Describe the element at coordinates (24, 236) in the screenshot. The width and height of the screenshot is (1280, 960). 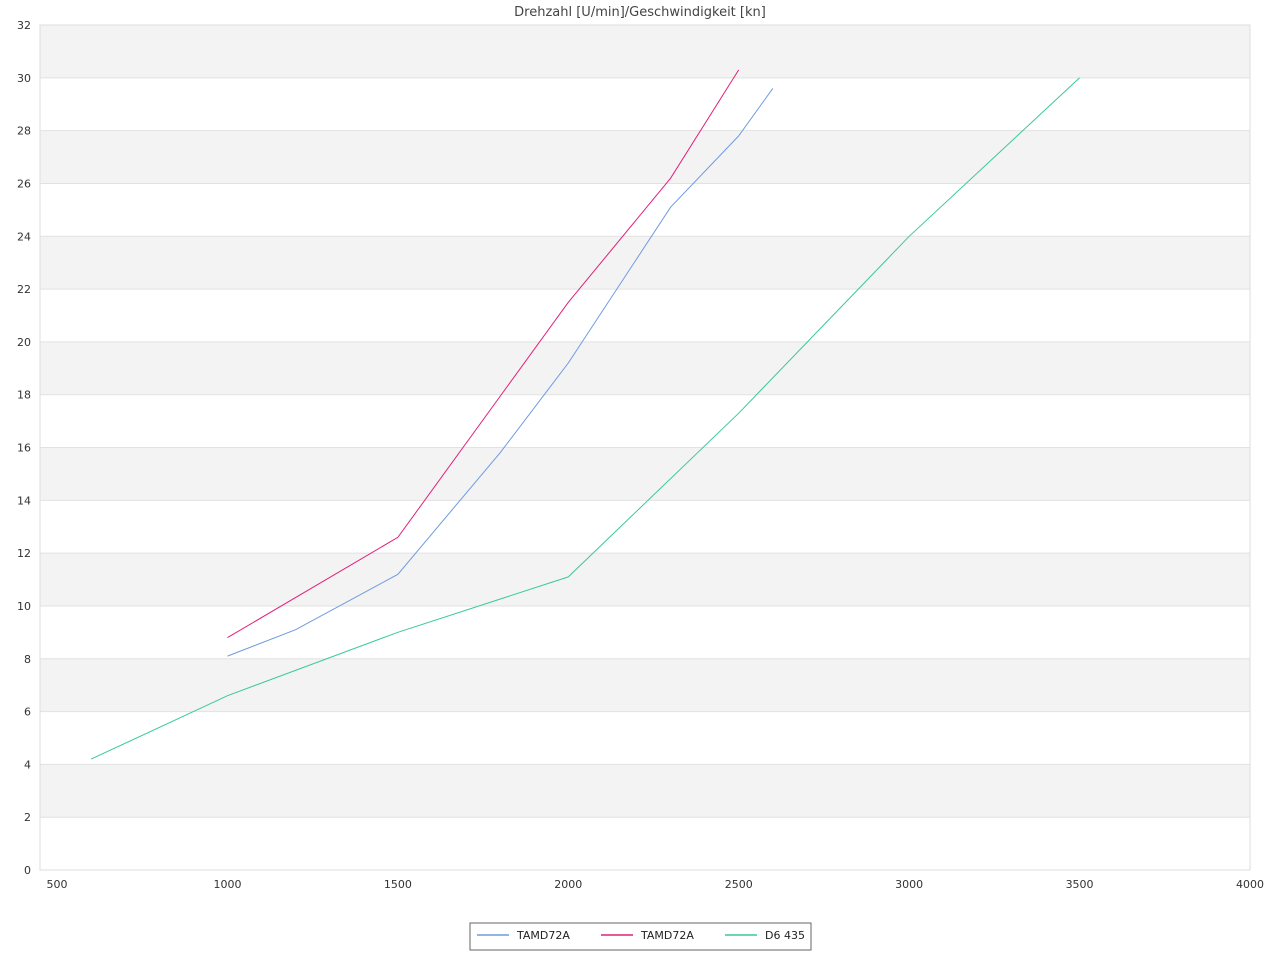
I see `y-tick-label: 24` at that location.